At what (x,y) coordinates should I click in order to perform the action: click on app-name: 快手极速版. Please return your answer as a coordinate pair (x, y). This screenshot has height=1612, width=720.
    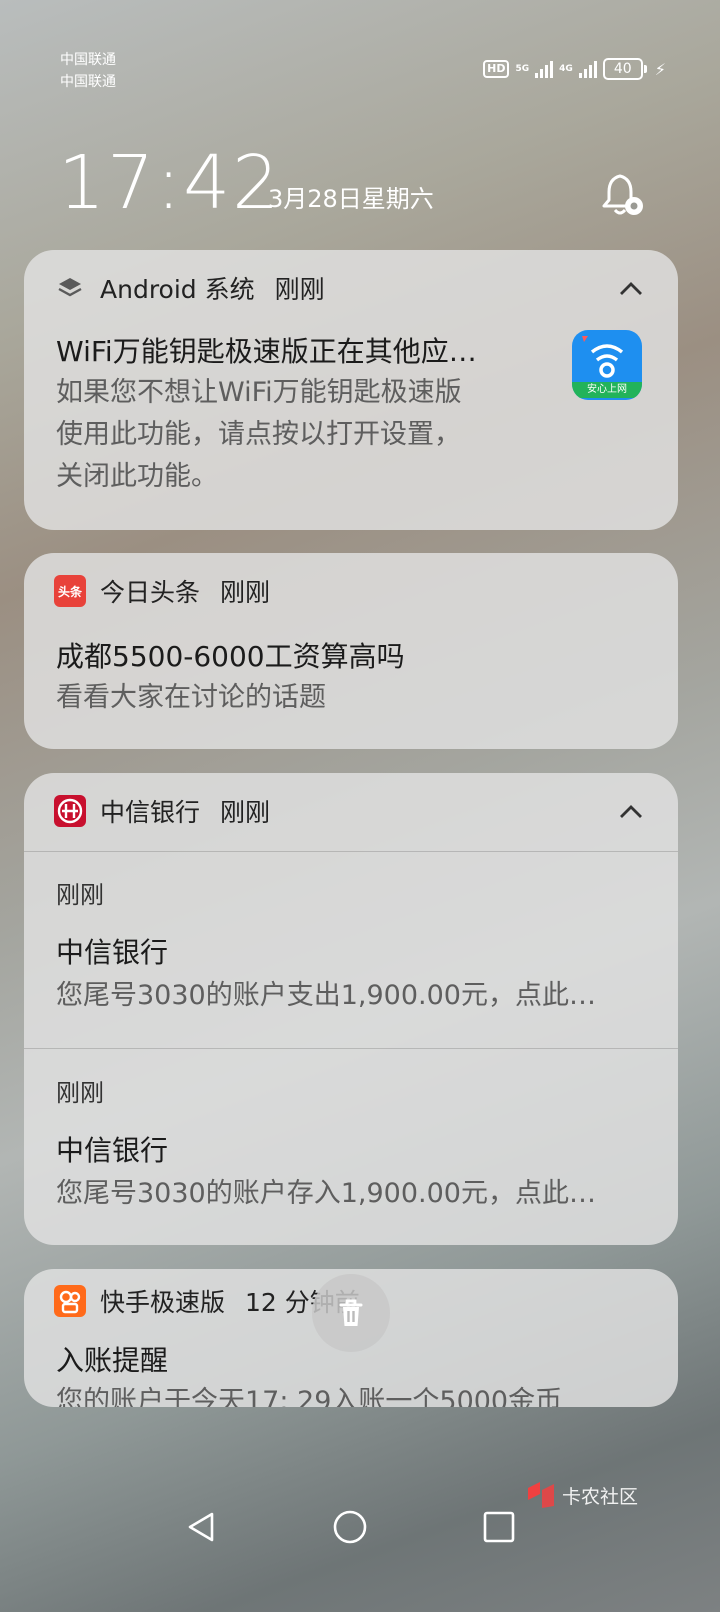
    Looking at the image, I should click on (163, 1302).